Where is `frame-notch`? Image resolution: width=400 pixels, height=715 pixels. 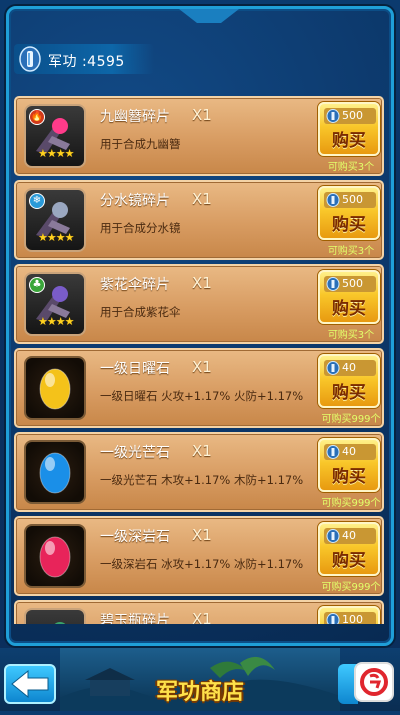
frame-notch is located at coordinates (209, 16).